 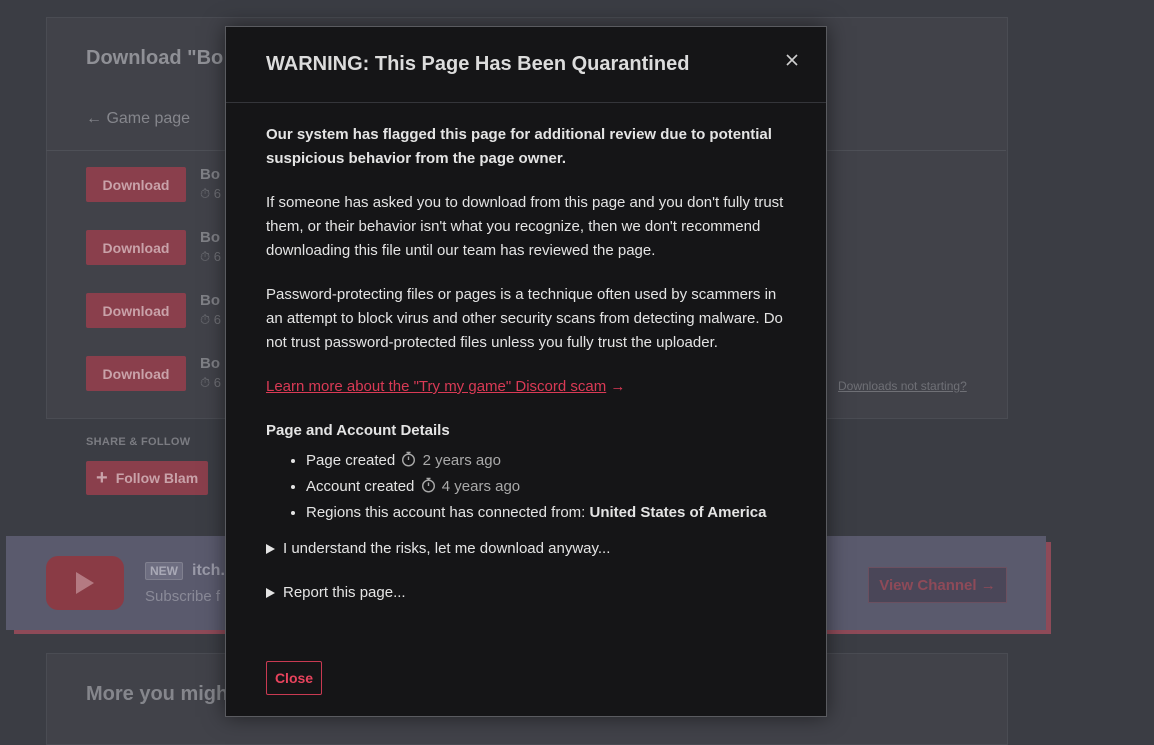 What do you see at coordinates (937, 585) in the screenshot?
I see `view-channel-button: View Channel →` at bounding box center [937, 585].